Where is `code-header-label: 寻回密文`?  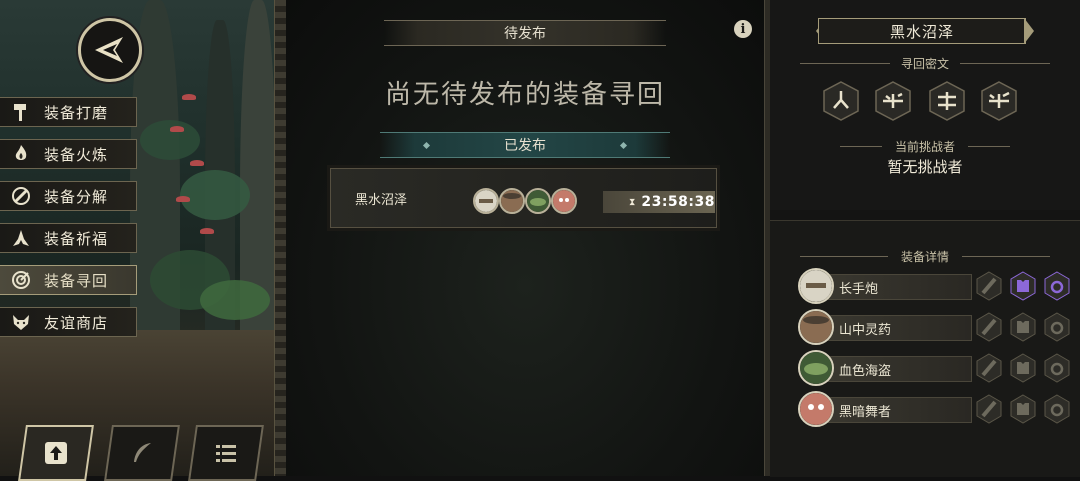
code-header-label: 寻回密文 is located at coordinates (924, 63).